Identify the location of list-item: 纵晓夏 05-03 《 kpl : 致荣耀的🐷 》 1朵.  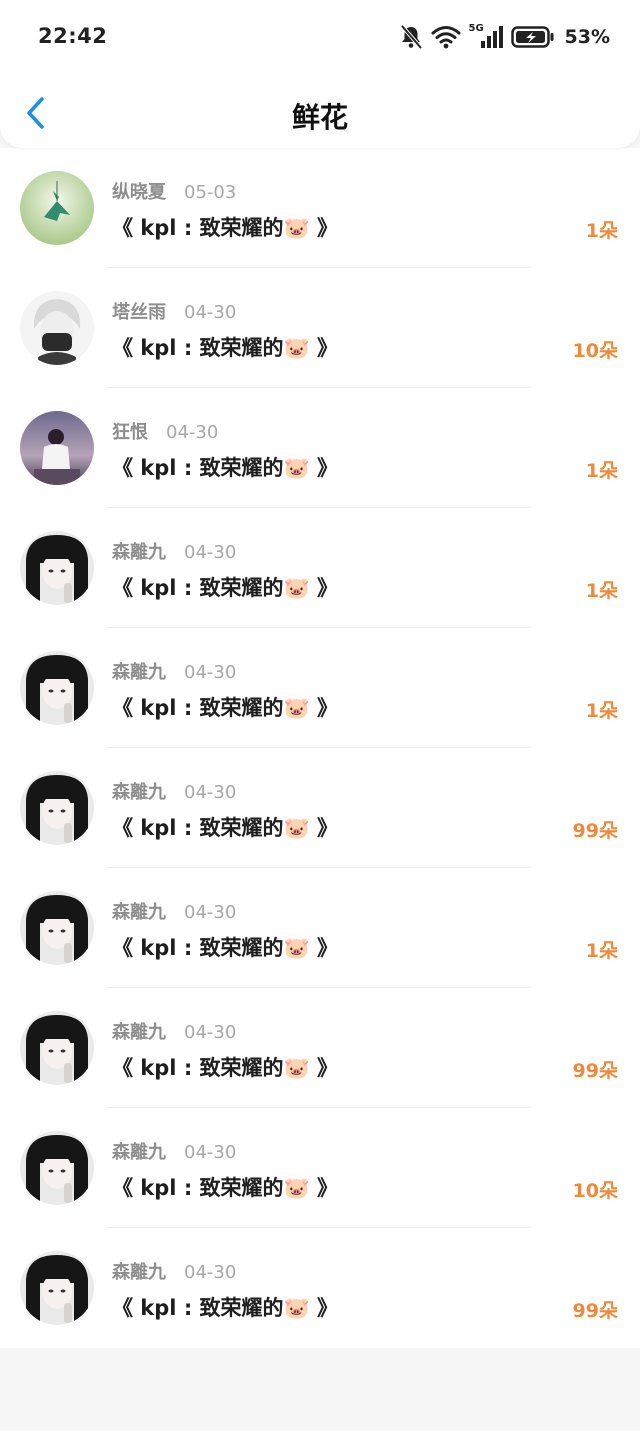
(320, 208).